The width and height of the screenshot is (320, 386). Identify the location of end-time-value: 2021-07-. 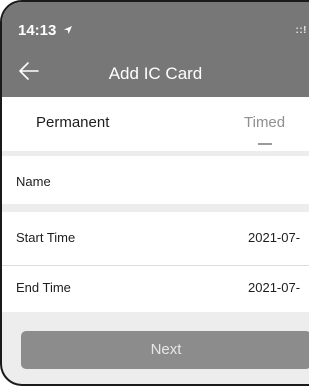
(274, 287).